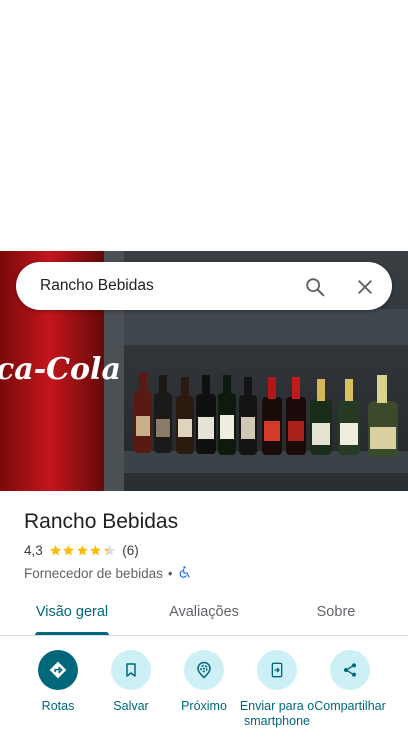  Describe the element at coordinates (204, 706) in the screenshot. I see `nearby-label: Próximo` at that location.